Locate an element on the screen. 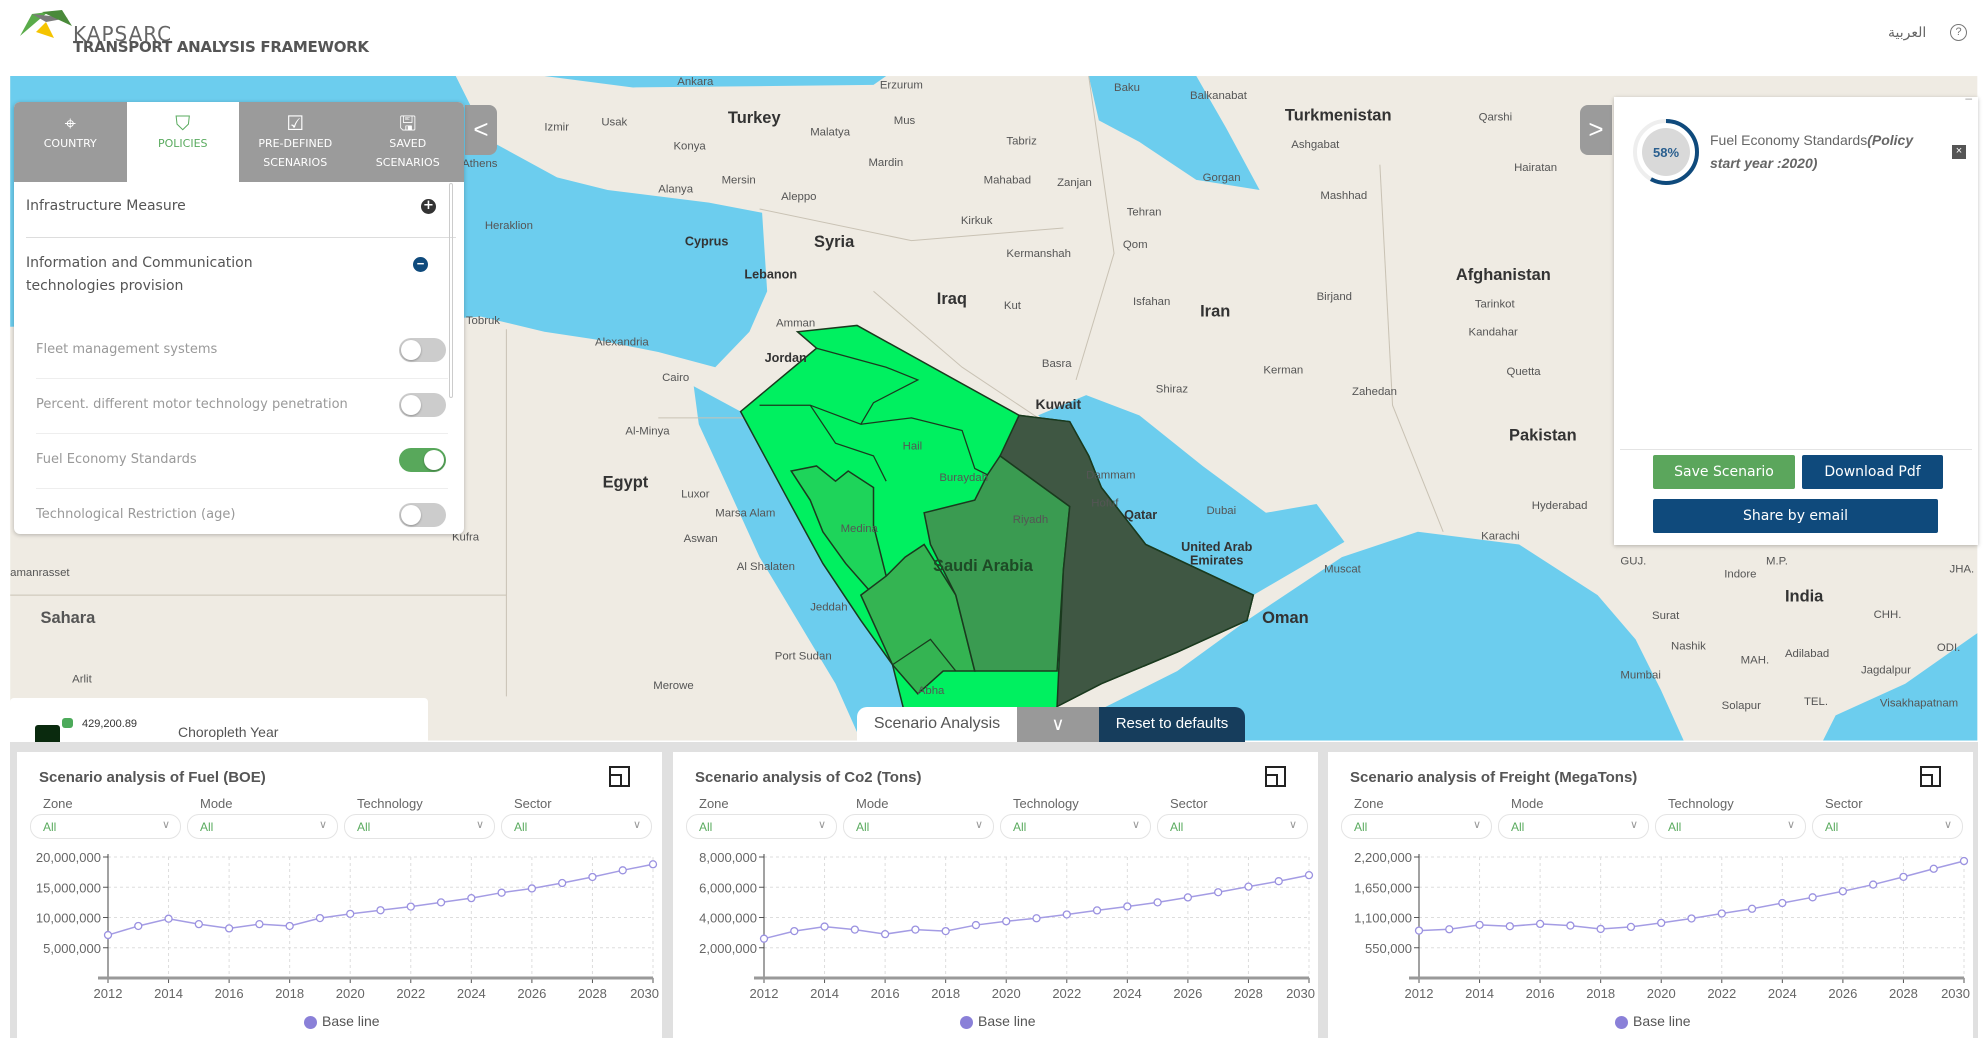 This screenshot has height=1056, width=1985. save-scenario-button: Save Scenario is located at coordinates (1724, 472).